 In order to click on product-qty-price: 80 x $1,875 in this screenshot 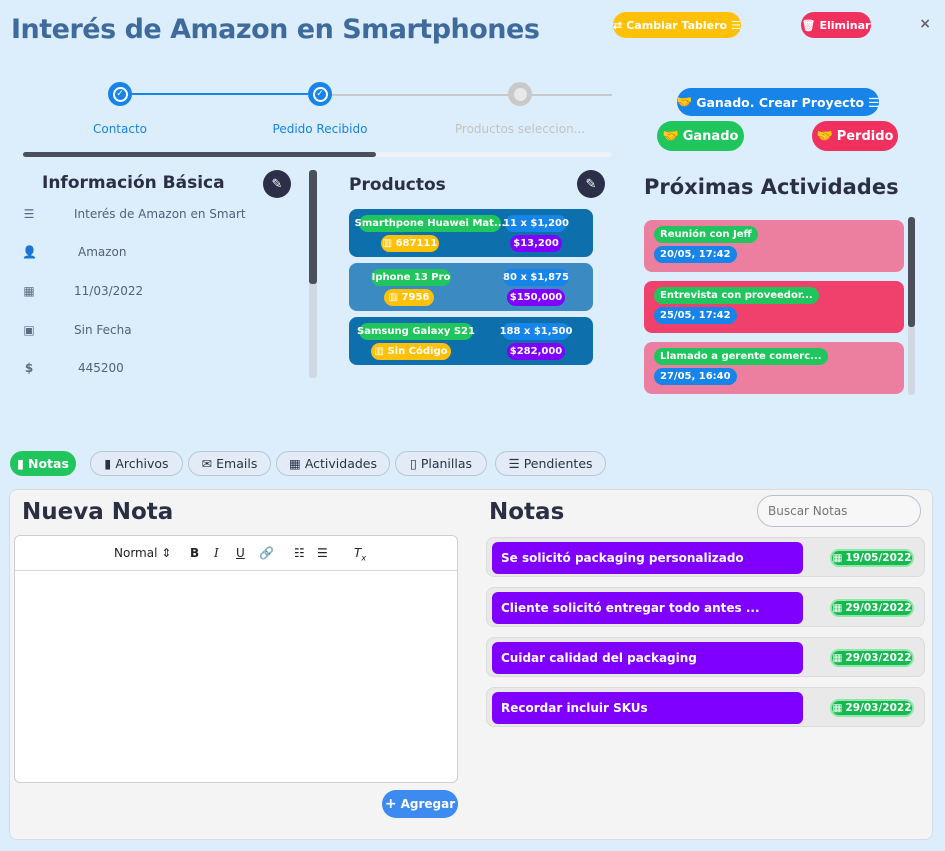, I will do `click(536, 277)`.